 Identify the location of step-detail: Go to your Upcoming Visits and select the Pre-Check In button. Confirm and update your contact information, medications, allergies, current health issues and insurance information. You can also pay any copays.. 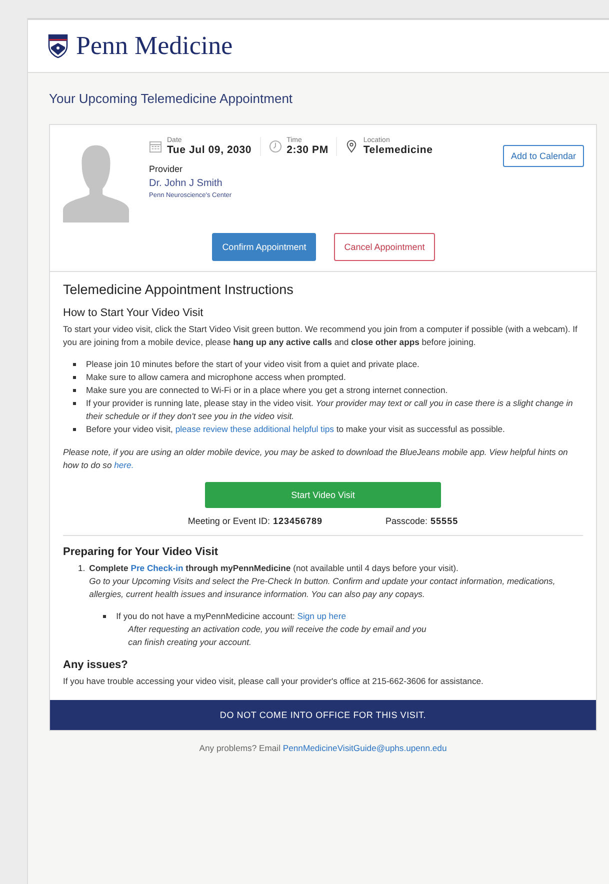
(322, 588).